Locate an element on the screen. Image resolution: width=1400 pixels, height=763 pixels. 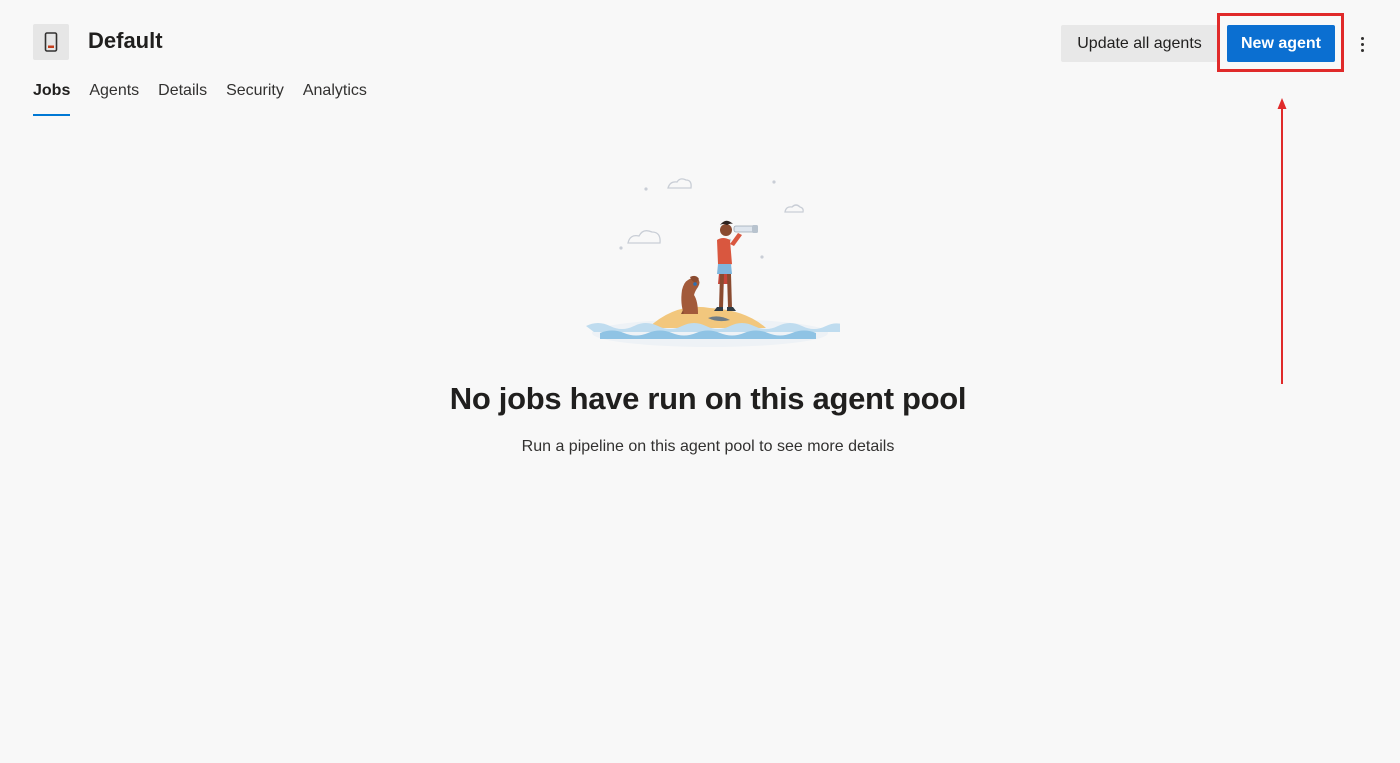
tab-security: Security is located at coordinates (255, 98).